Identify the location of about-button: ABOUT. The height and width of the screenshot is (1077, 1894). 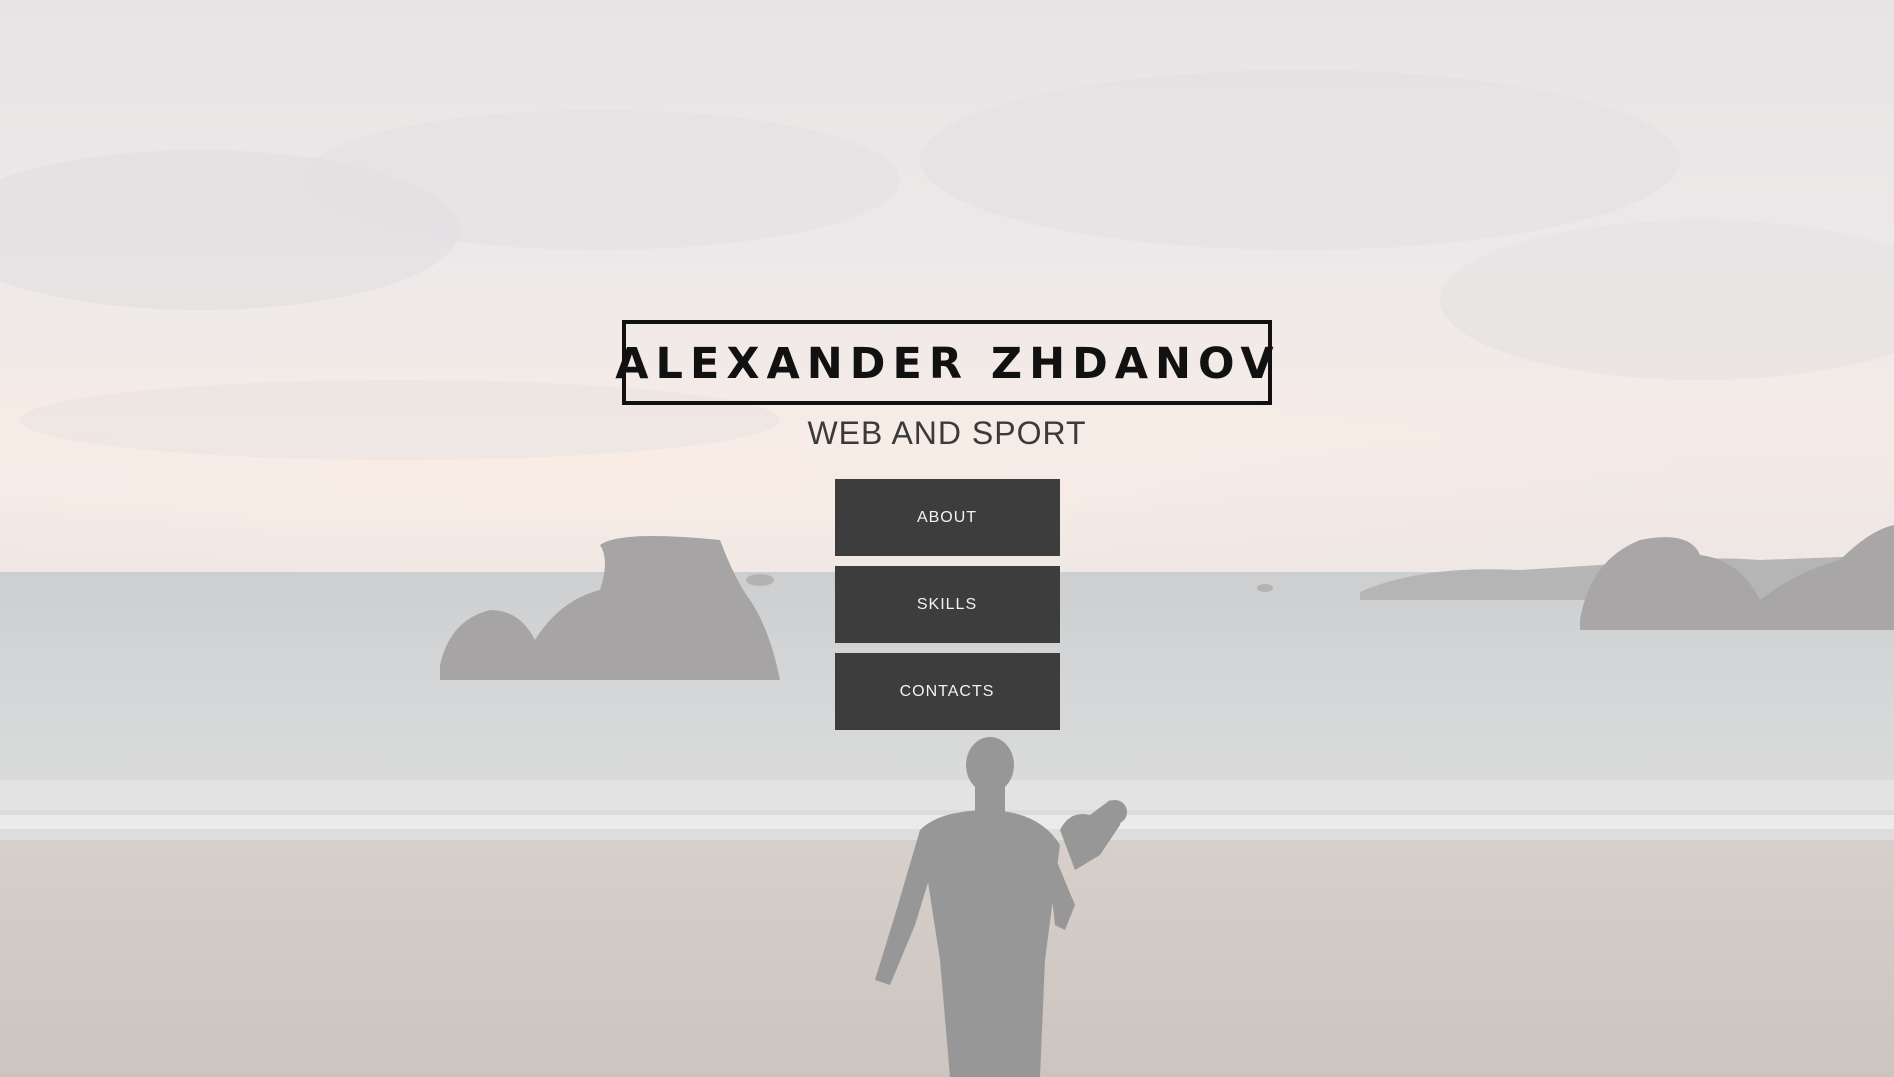
(947, 517).